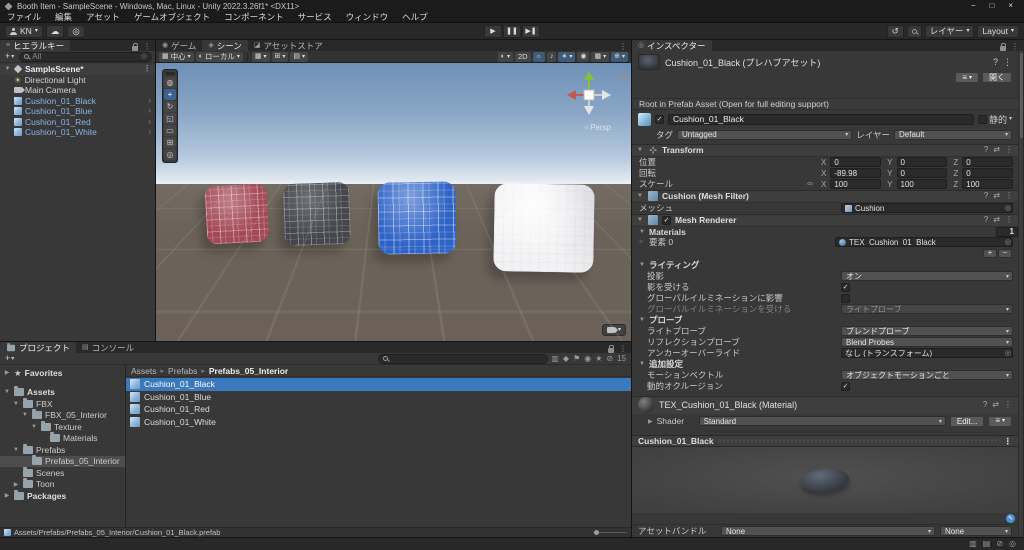  Describe the element at coordinates (922, 184) in the screenshot. I see `scale-y-field: 100` at that location.